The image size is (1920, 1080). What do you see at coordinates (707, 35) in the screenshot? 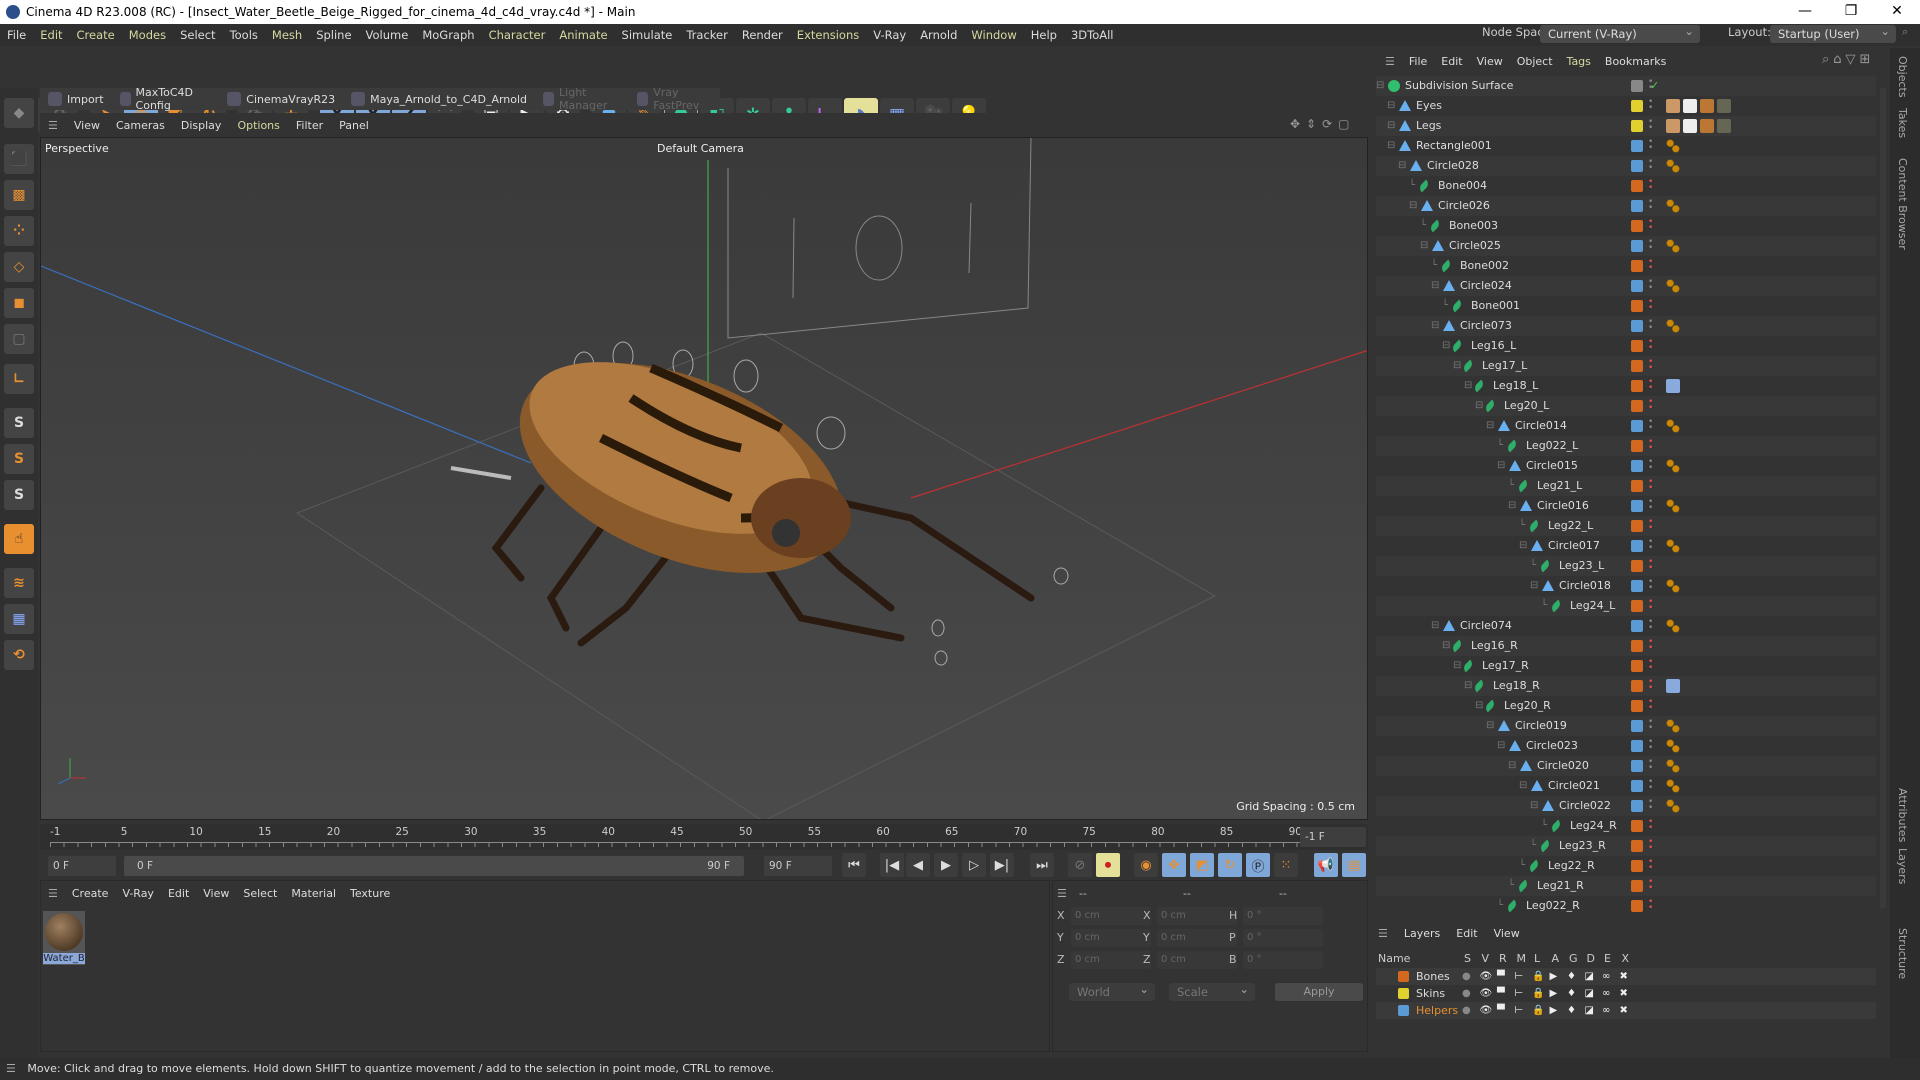
I see `menu-tracker: Tracker` at bounding box center [707, 35].